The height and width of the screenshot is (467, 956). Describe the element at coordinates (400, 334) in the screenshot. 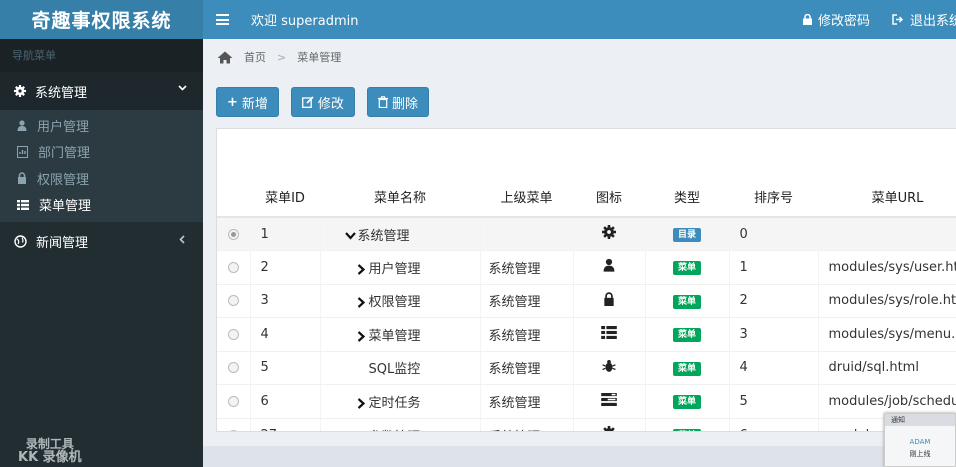

I see `cell-name: 菜单管理` at that location.